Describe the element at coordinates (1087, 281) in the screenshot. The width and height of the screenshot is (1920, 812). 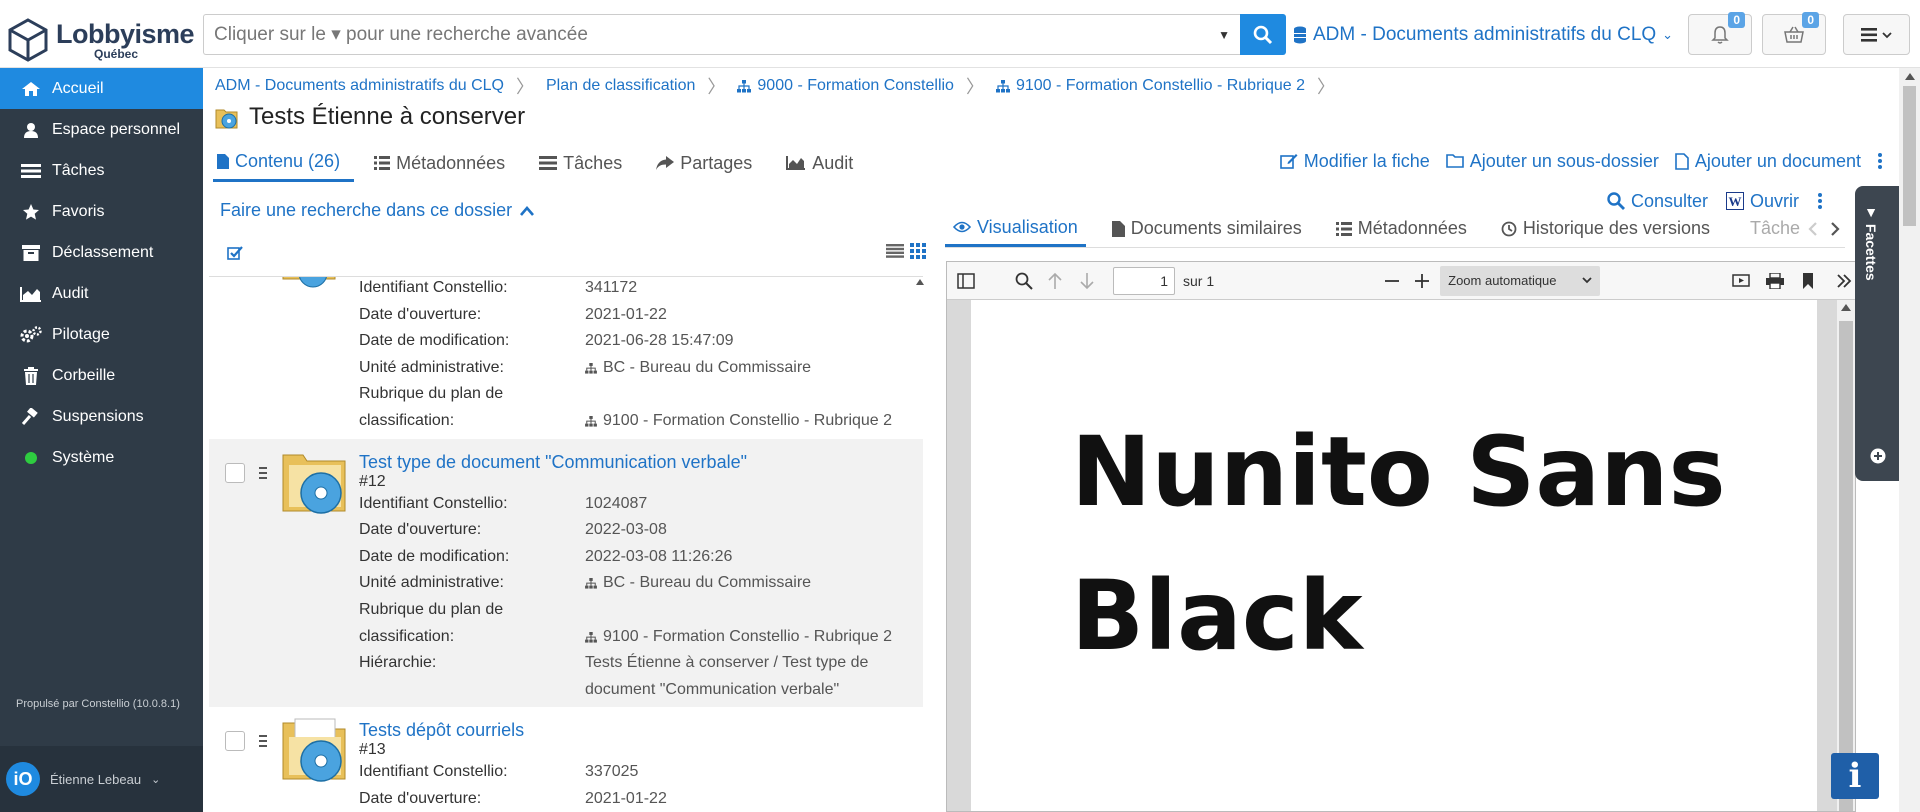
I see `arrow-down-icon` at that location.